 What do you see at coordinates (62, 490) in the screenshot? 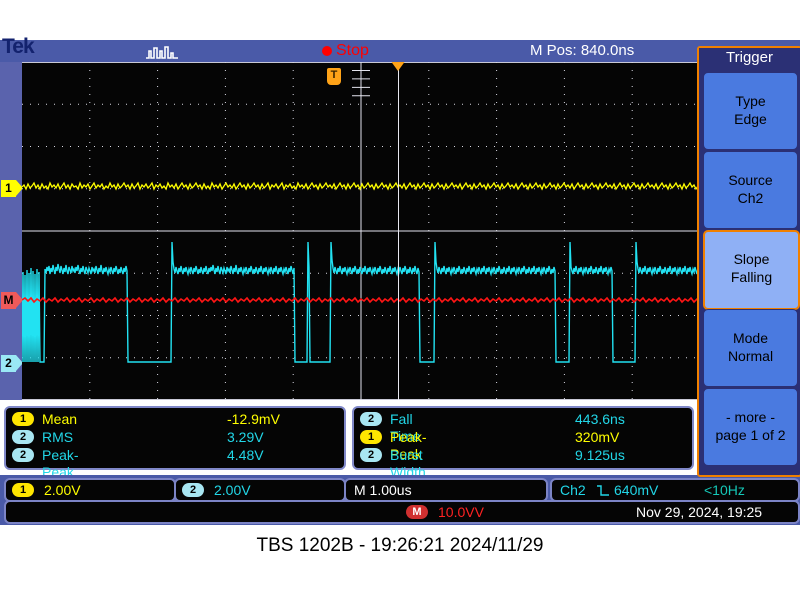
I see `ch1-volts-per-div: 2.00V` at bounding box center [62, 490].